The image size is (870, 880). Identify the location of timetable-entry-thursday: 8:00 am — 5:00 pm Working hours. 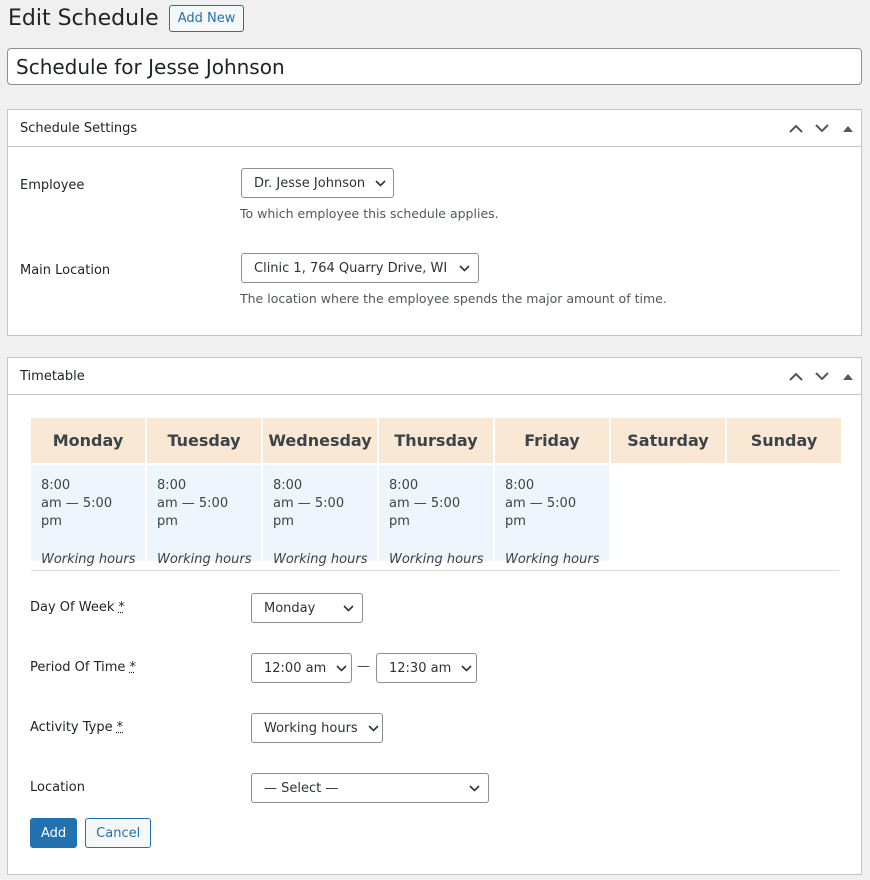
(436, 516).